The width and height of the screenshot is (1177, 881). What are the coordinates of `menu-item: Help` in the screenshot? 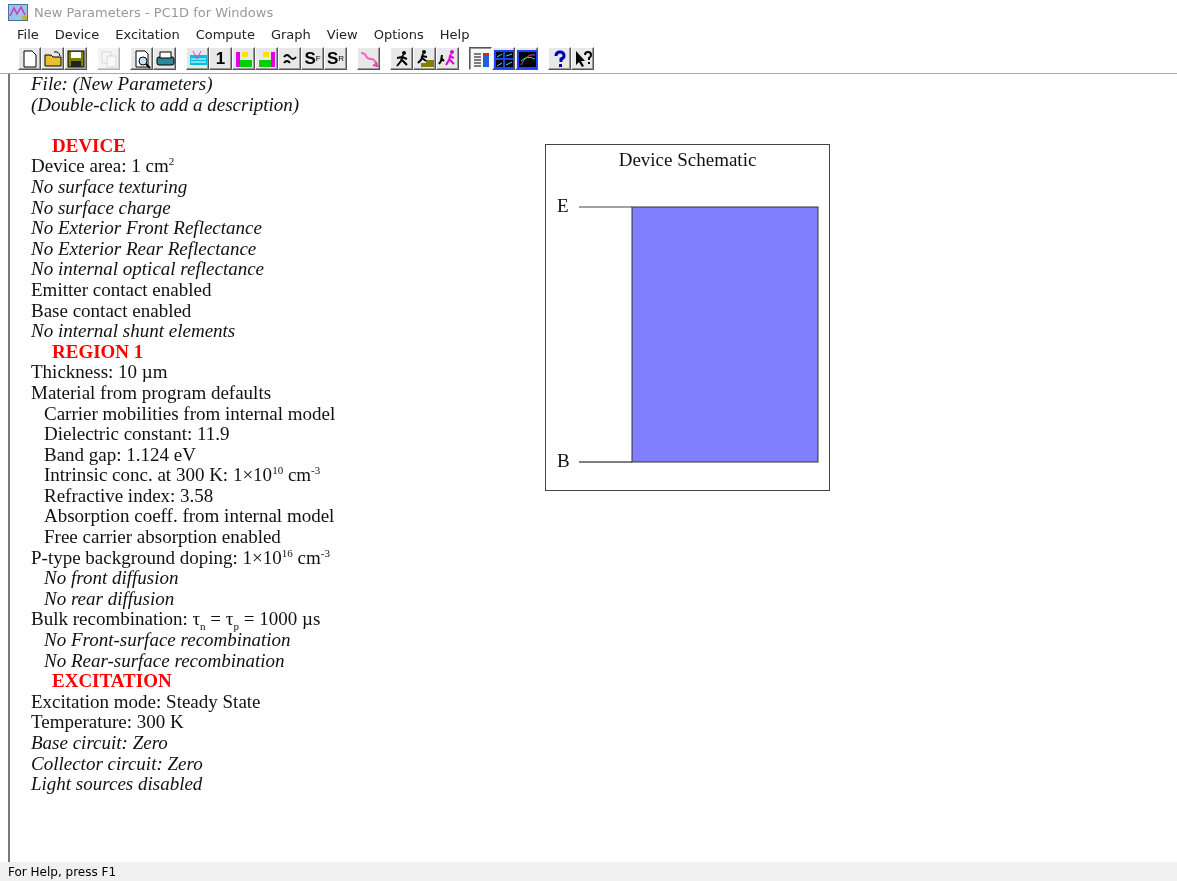 It's located at (454, 34).